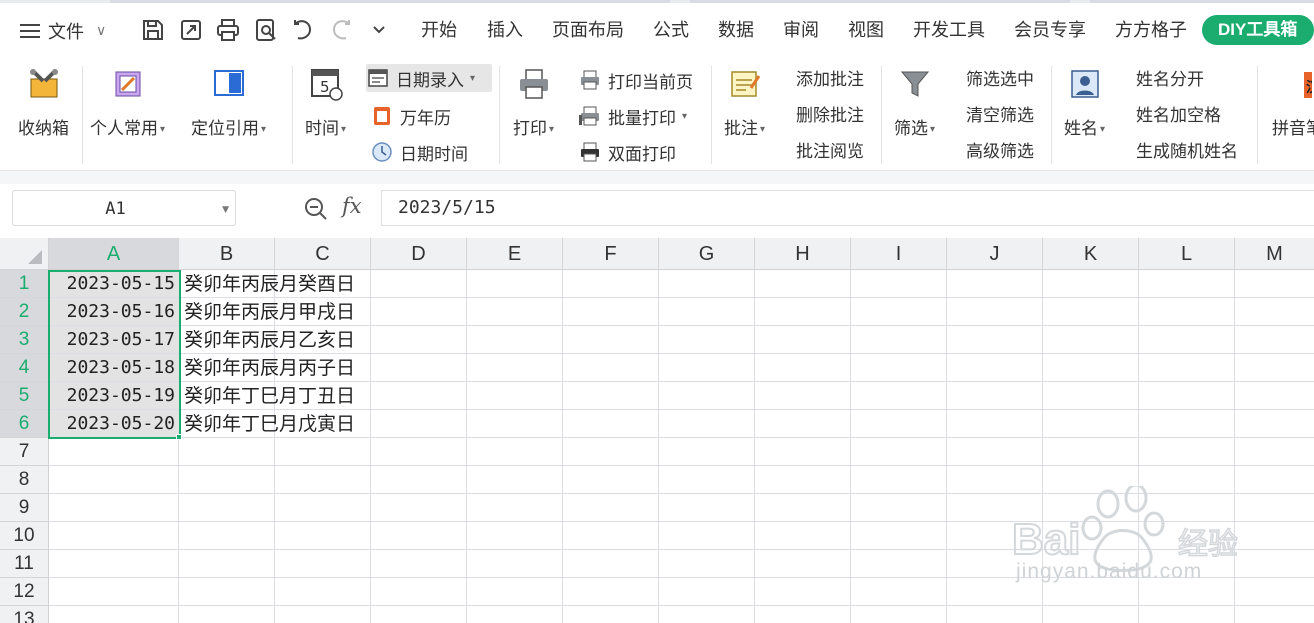  Describe the element at coordinates (1151, 31) in the screenshot. I see `tab-fangfang: 方方格子` at that location.